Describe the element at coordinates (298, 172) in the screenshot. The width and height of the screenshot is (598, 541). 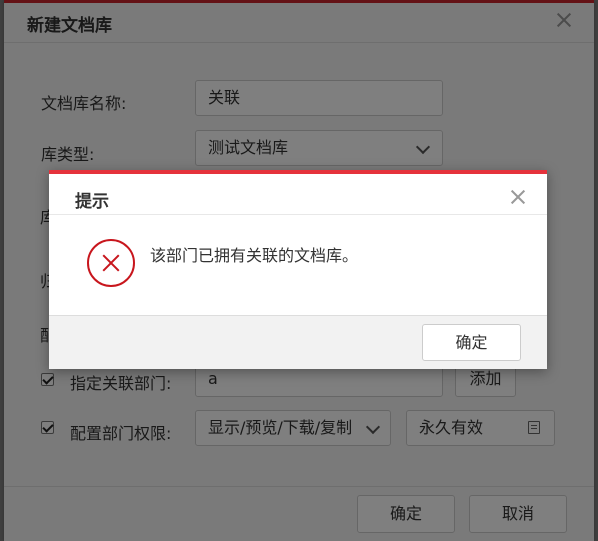
I see `modal-top-bar` at that location.